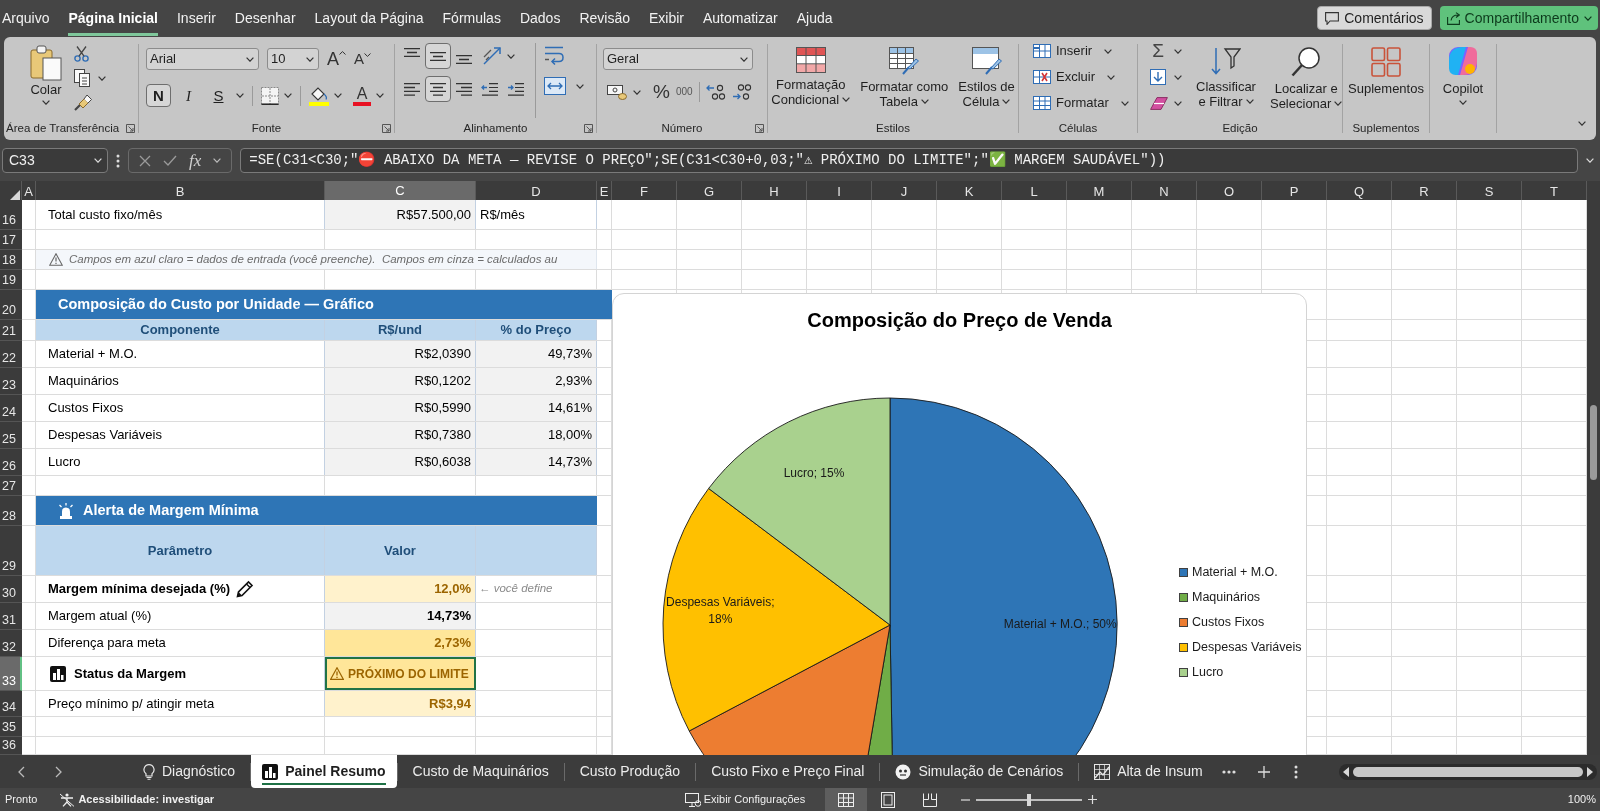  What do you see at coordinates (438, 89) in the screenshot?
I see `align-center-button` at bounding box center [438, 89].